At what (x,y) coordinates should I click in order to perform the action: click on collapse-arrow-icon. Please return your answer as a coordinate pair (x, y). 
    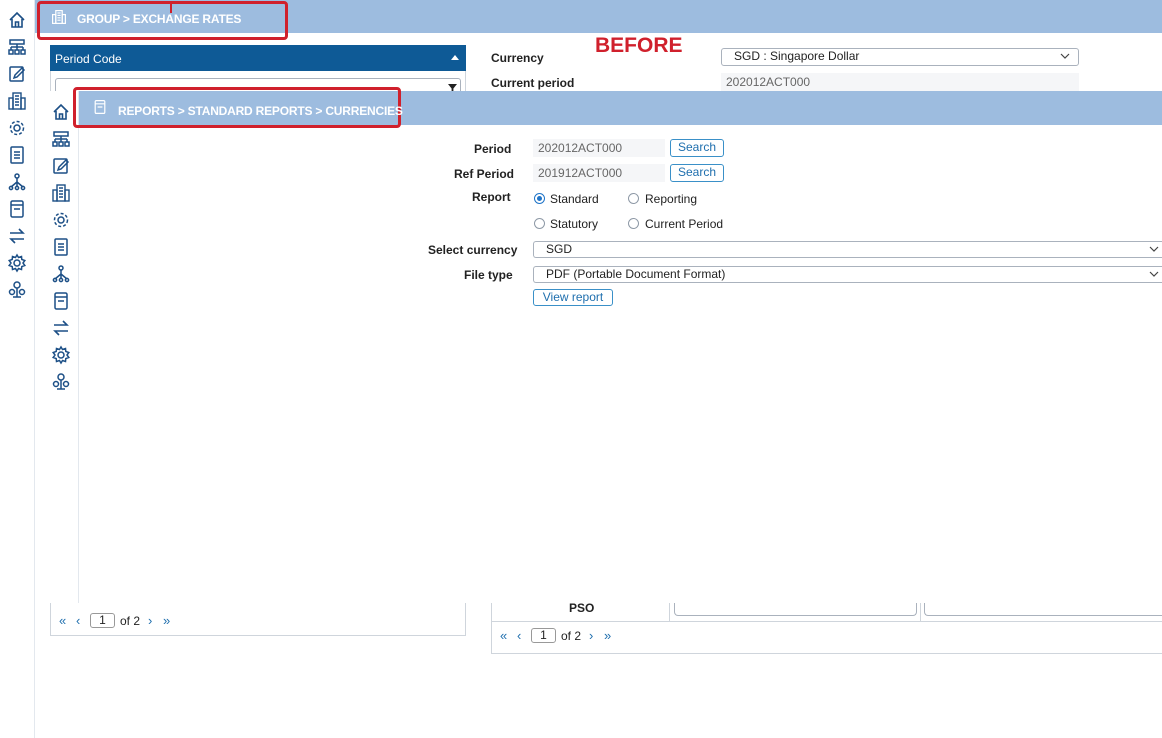
    Looking at the image, I should click on (455, 57).